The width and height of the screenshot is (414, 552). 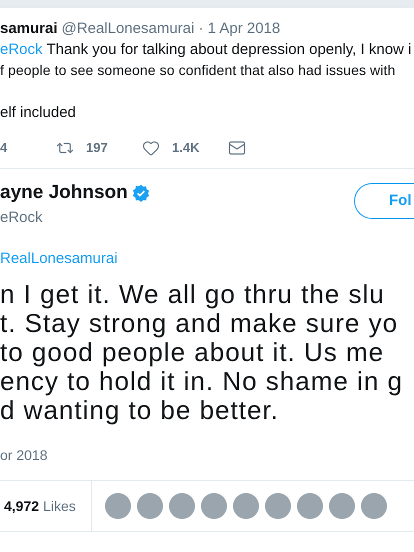 What do you see at coordinates (29, 28) in the screenshot?
I see `user-name: samurai` at bounding box center [29, 28].